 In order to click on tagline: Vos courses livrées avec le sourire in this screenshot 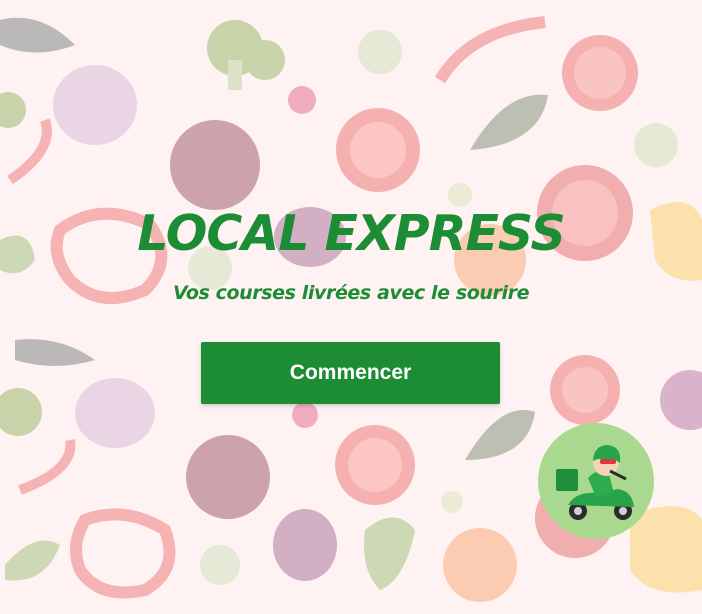, I will do `click(351, 293)`.